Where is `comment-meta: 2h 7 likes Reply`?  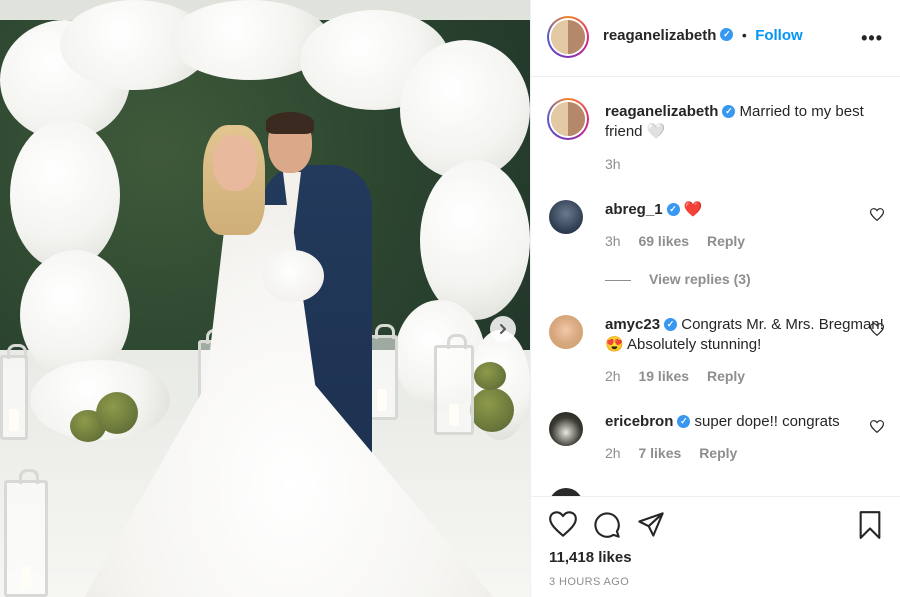 comment-meta: 2h 7 likes Reply is located at coordinates (678, 453).